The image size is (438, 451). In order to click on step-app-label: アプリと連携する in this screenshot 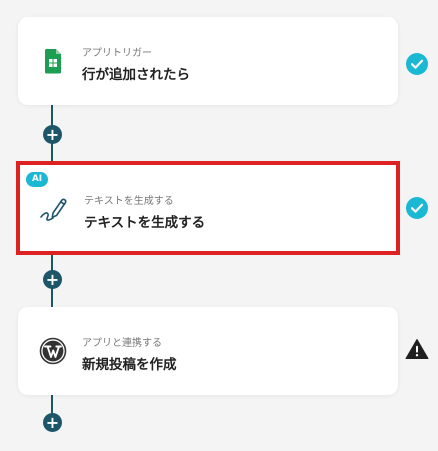, I will do `click(122, 343)`.